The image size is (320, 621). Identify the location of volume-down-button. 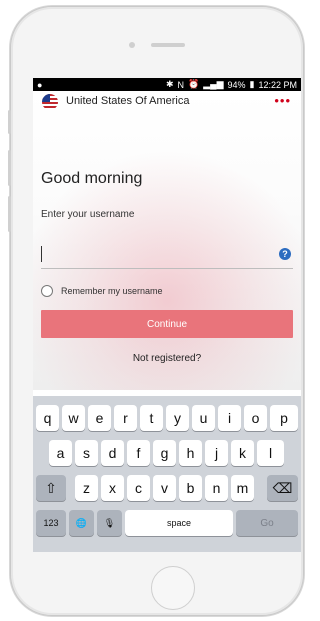
(9, 214).